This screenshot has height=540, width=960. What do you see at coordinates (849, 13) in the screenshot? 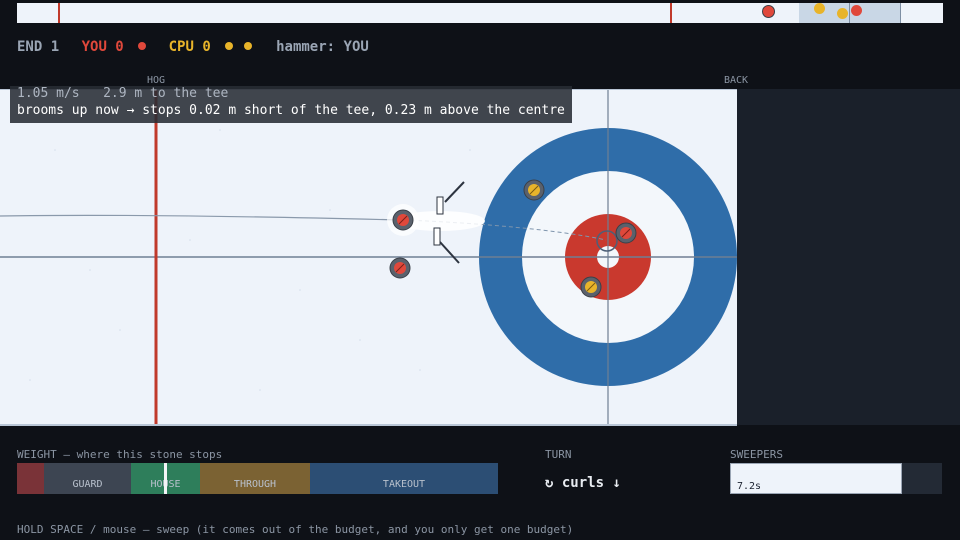
I see `minimap-tee-line` at bounding box center [849, 13].